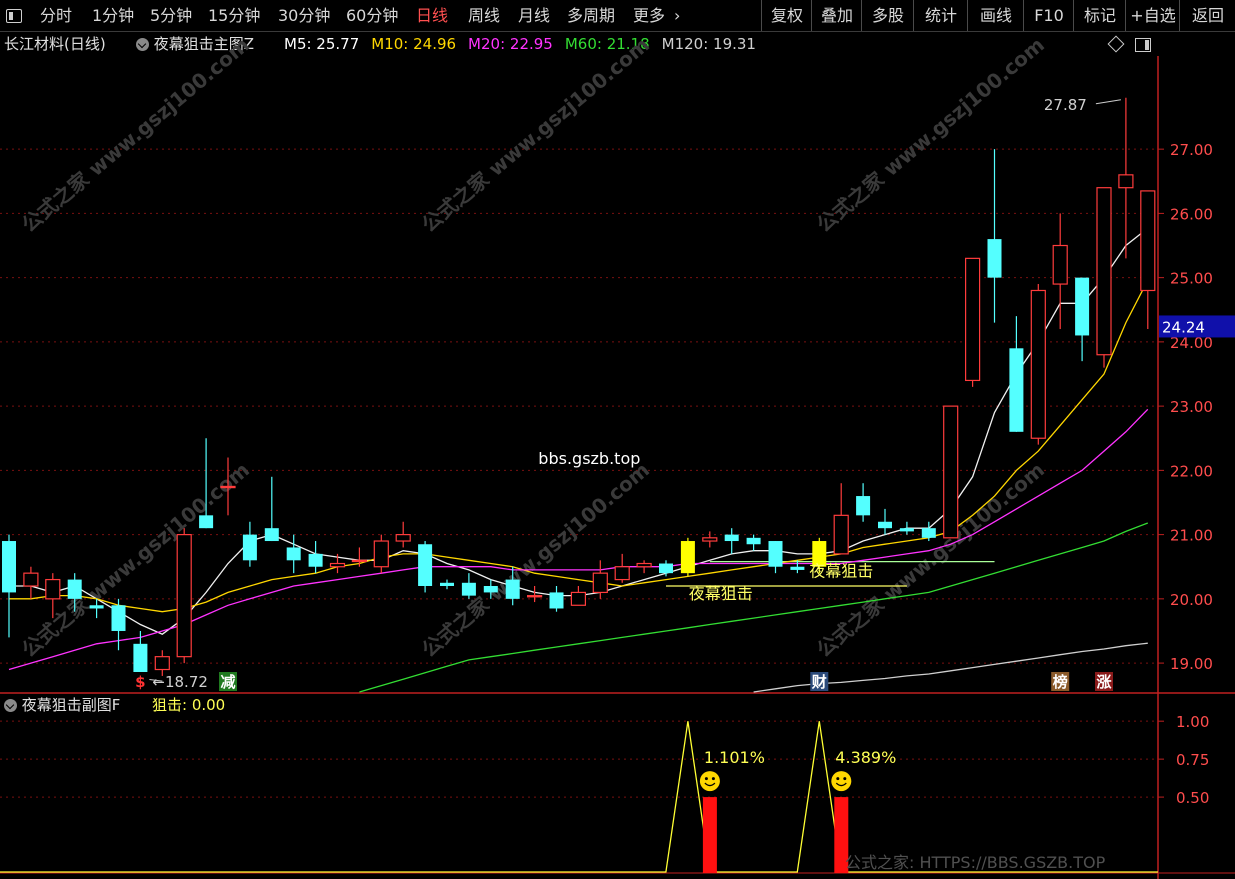 The image size is (1235, 879). What do you see at coordinates (930, 134) in the screenshot?
I see `watermark-2: 公式之家 www.gszj100.com` at bounding box center [930, 134].